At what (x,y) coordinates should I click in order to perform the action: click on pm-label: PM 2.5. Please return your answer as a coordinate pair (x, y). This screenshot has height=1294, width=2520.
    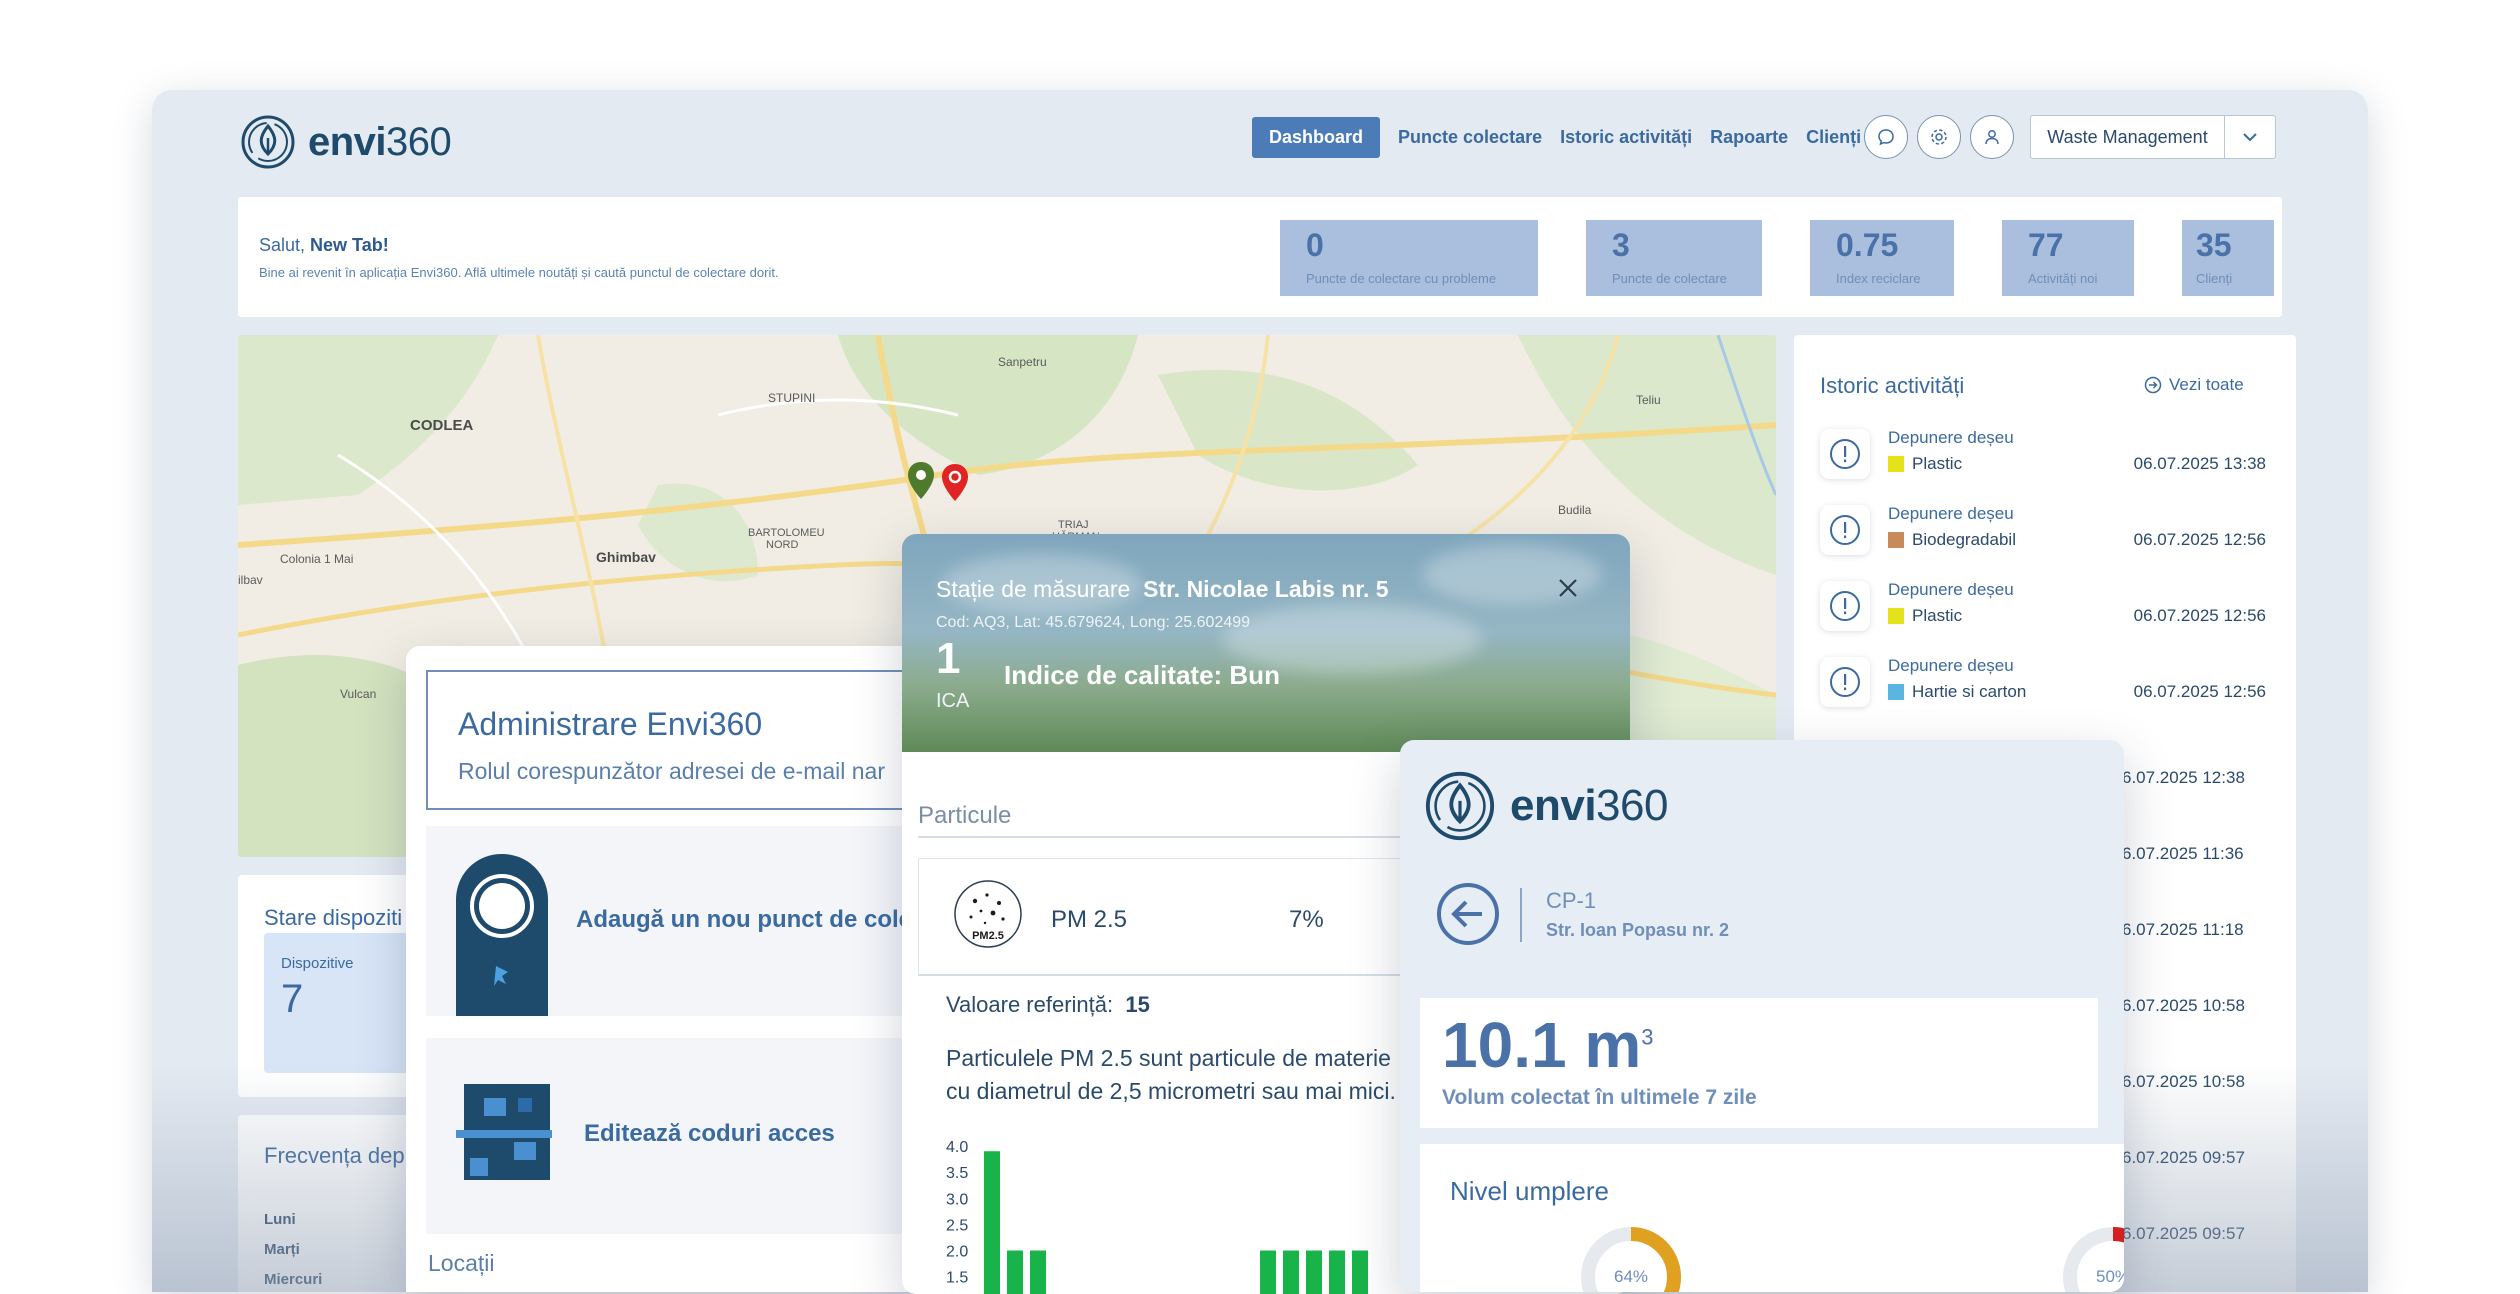
    Looking at the image, I should click on (1089, 919).